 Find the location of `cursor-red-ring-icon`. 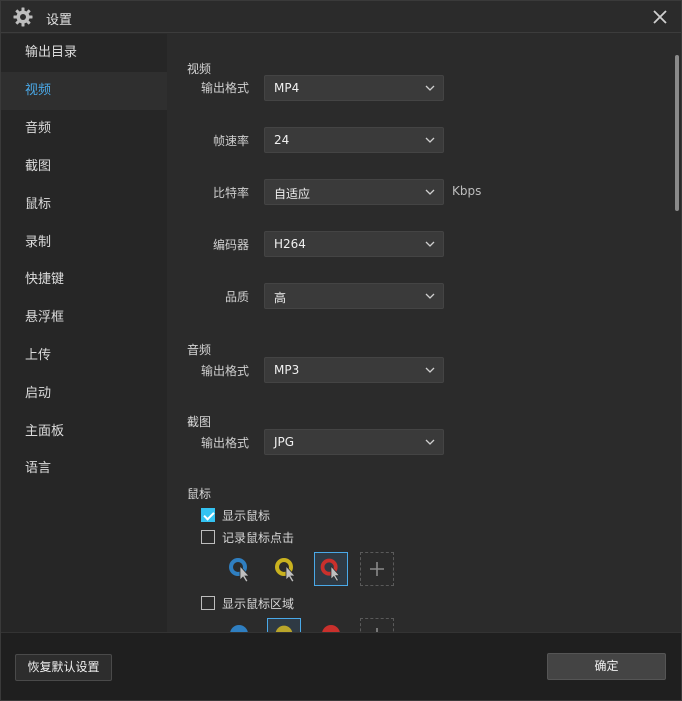

cursor-red-ring-icon is located at coordinates (330, 570).